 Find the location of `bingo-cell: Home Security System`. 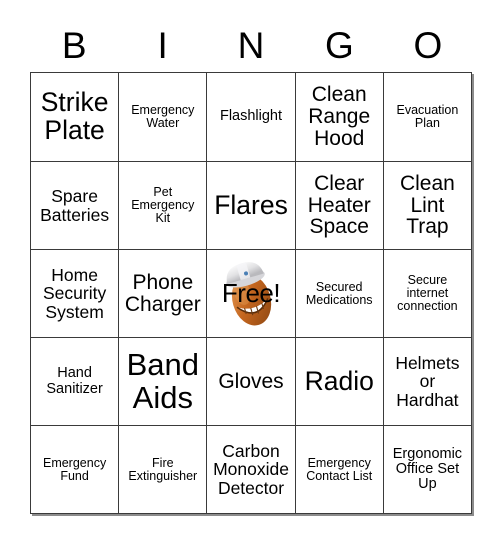

bingo-cell: Home Security System is located at coordinates (75, 293).